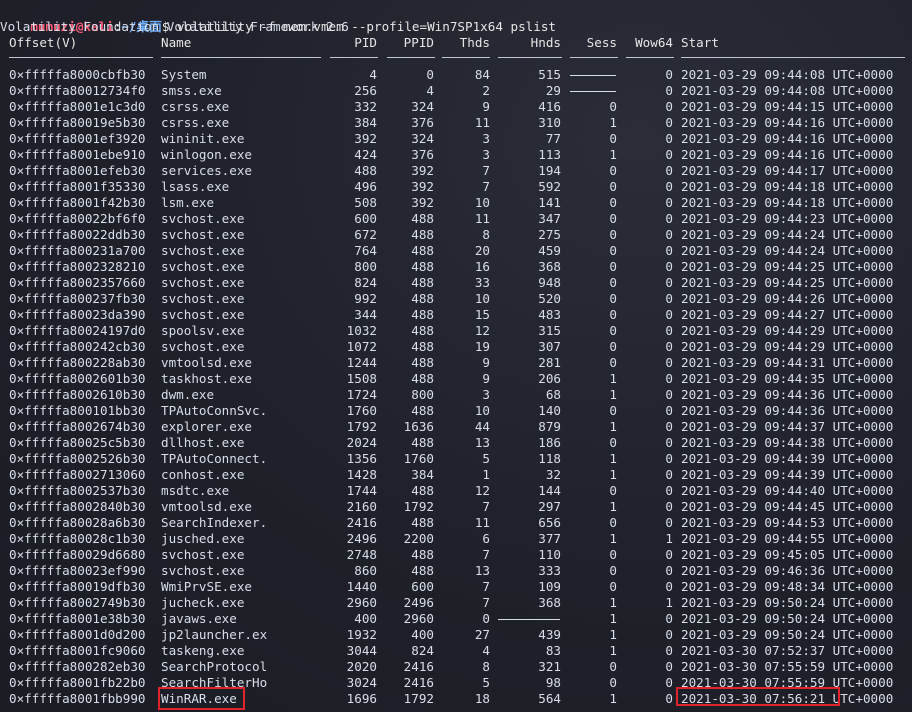 Image resolution: width=912 pixels, height=712 pixels. I want to click on cell-offset: 0×fffffa8001ef3920, so click(77, 138).